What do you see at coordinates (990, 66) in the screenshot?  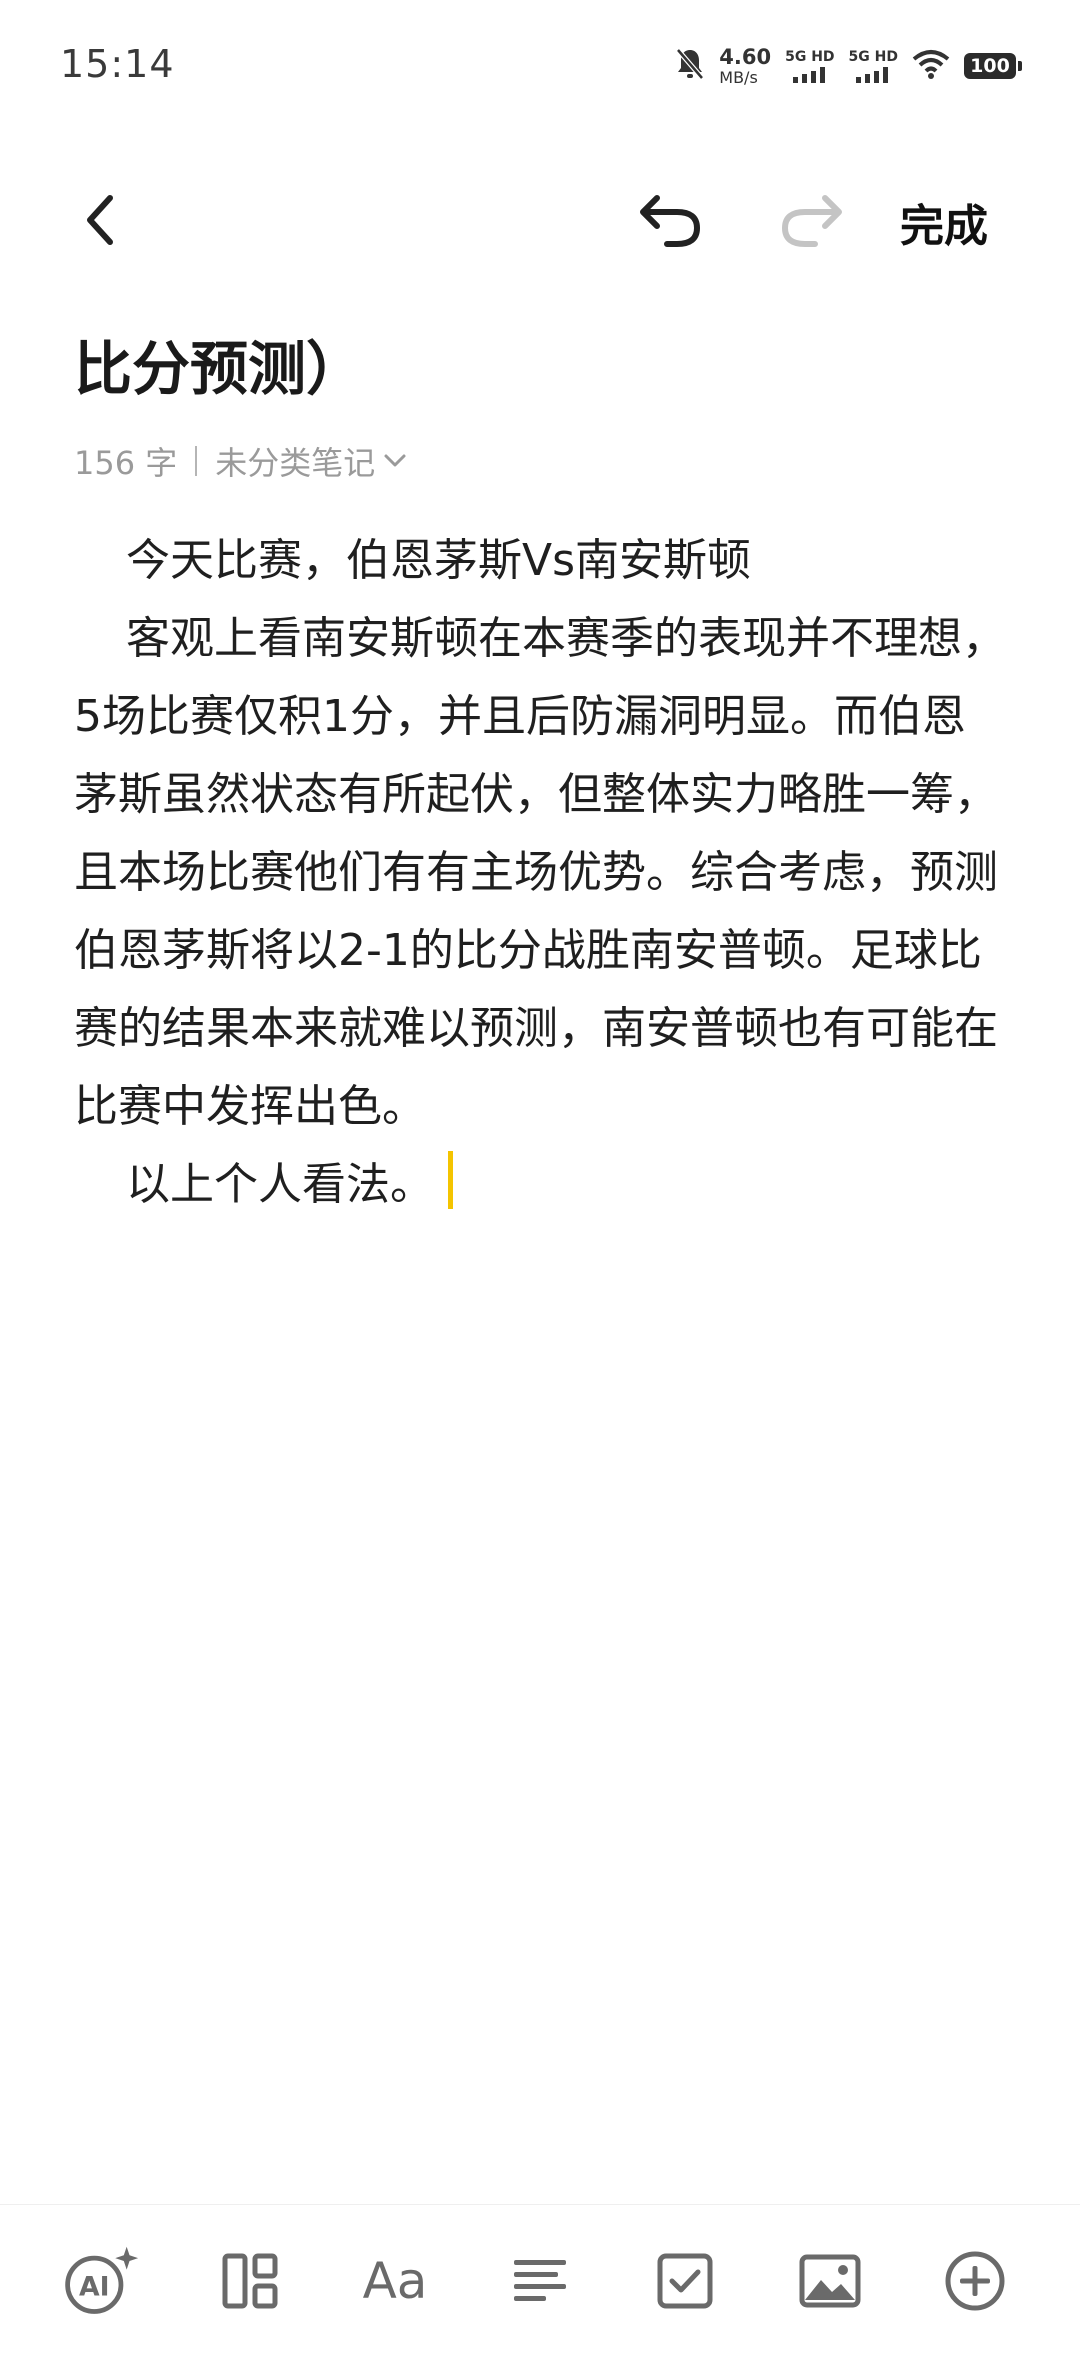 I see `battery-level: 100` at bounding box center [990, 66].